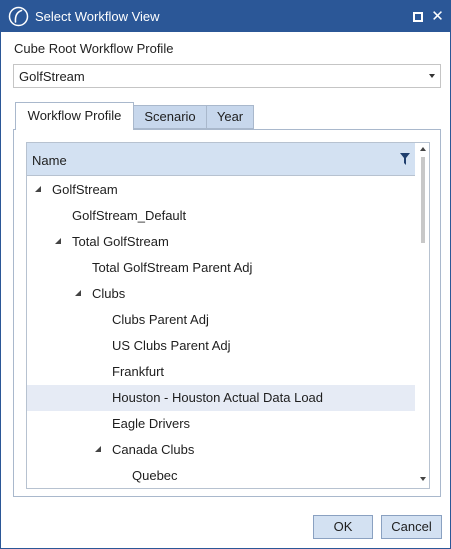  I want to click on tree-row: Frankfurt, so click(221, 372).